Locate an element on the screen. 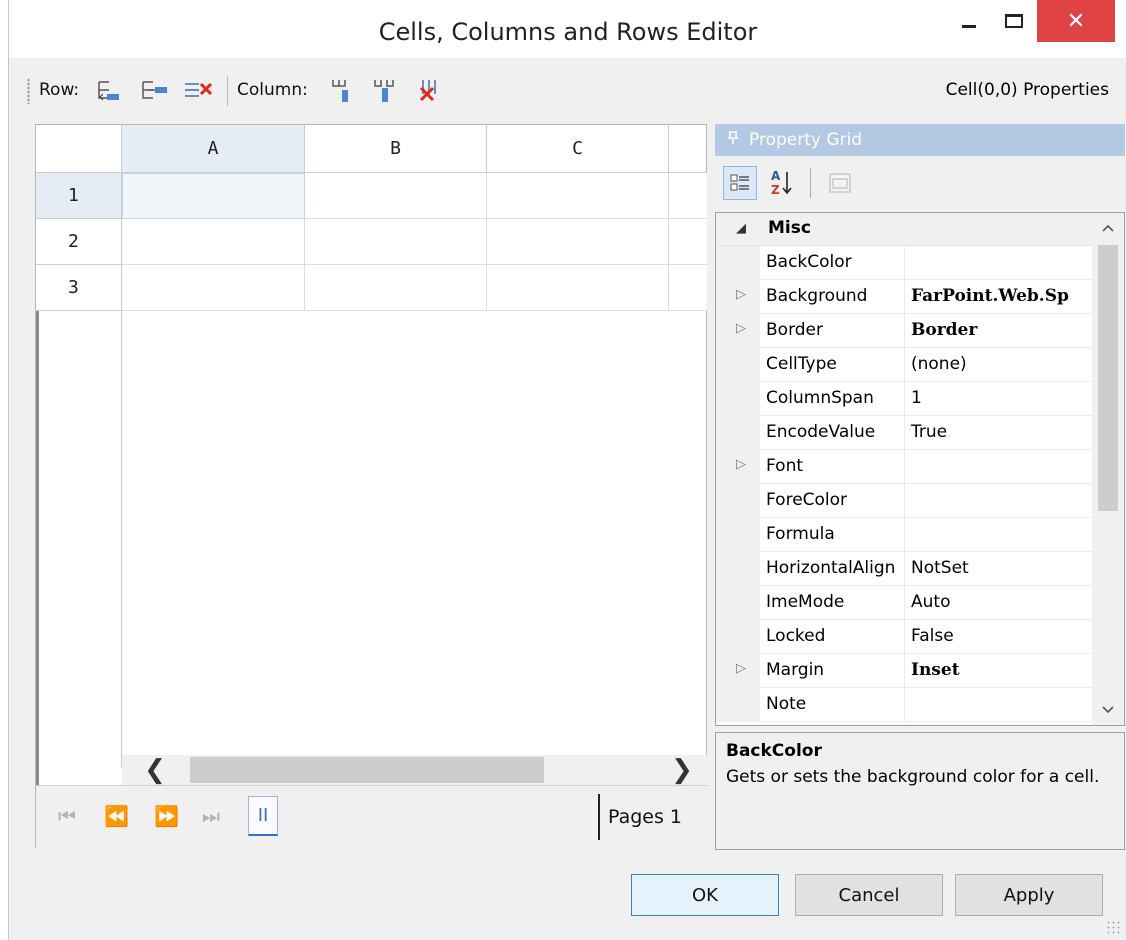  property-value: True is located at coordinates (998, 433).